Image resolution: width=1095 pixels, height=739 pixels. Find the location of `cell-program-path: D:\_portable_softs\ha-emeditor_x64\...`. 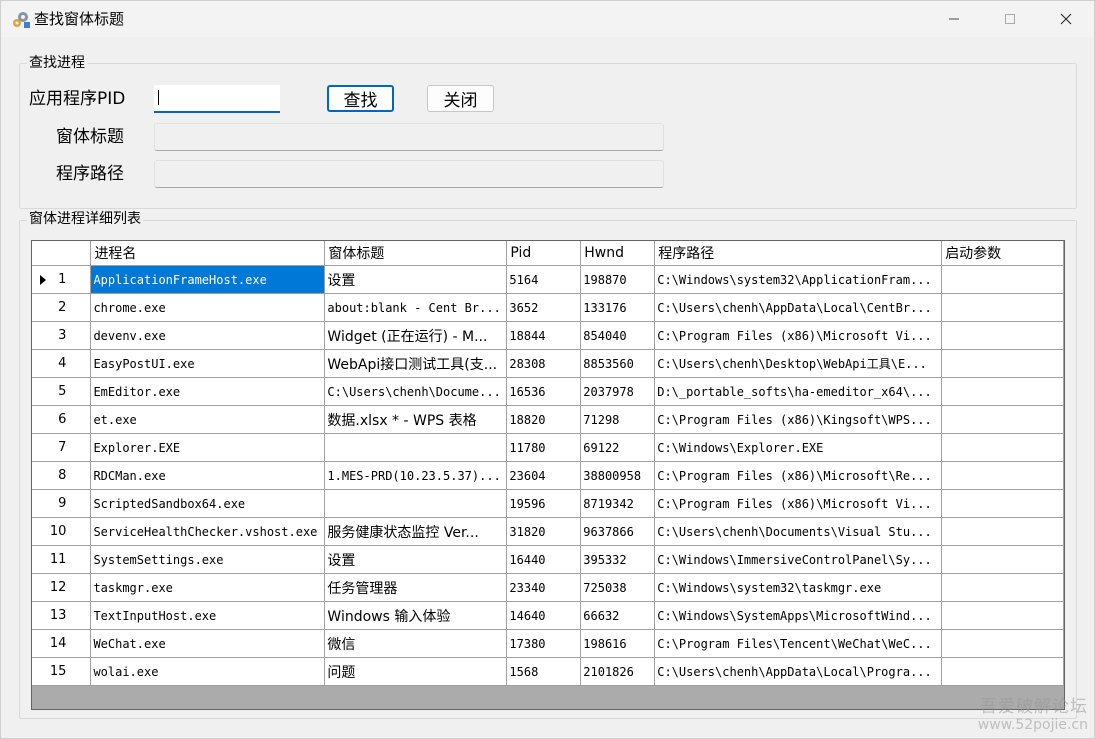

cell-program-path: D:\_portable_softs\ha-emeditor_x64\... is located at coordinates (798, 391).